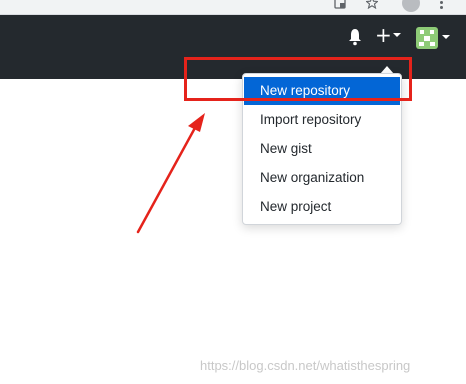  Describe the element at coordinates (427, 38) in the screenshot. I see `identicon-avatar` at that location.